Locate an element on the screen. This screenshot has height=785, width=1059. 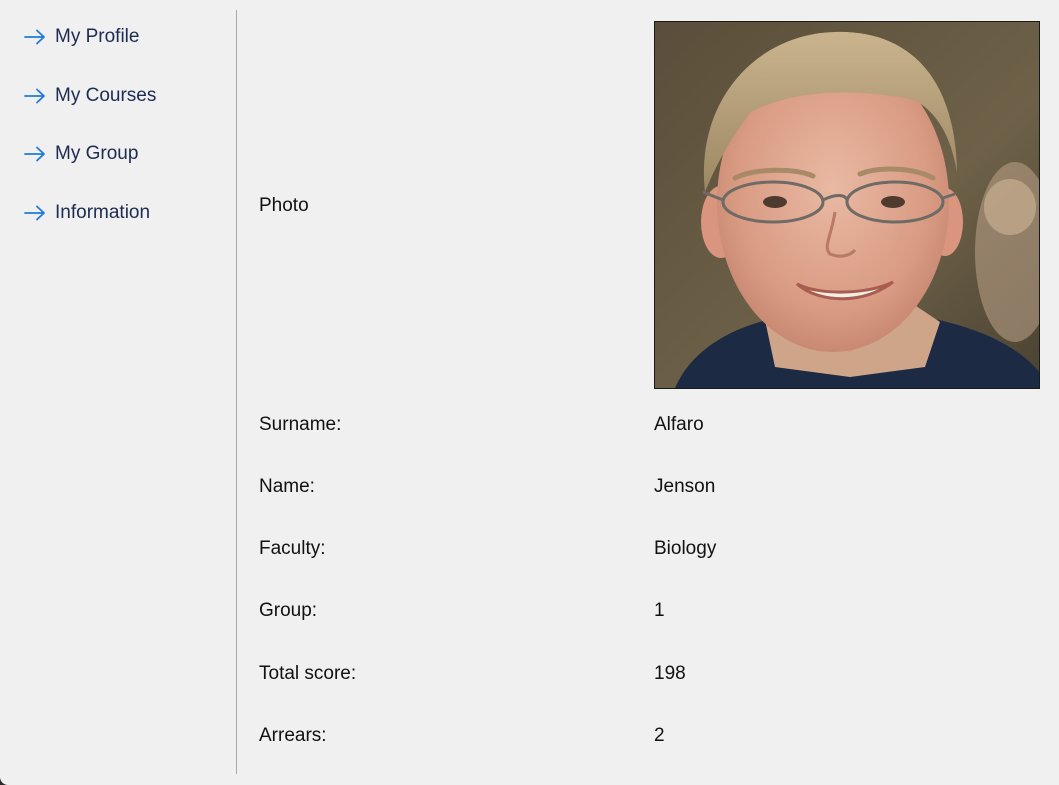
name-label: Name: is located at coordinates (287, 486).